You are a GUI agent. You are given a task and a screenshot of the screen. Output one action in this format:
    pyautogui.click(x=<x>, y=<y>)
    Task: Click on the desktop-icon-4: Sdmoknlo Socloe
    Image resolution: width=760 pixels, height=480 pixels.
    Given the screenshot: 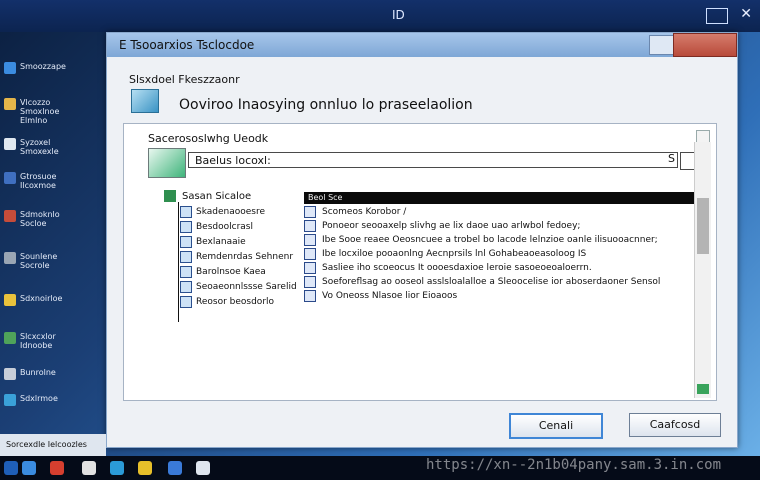 What is the action you would take?
    pyautogui.click(x=32, y=219)
    